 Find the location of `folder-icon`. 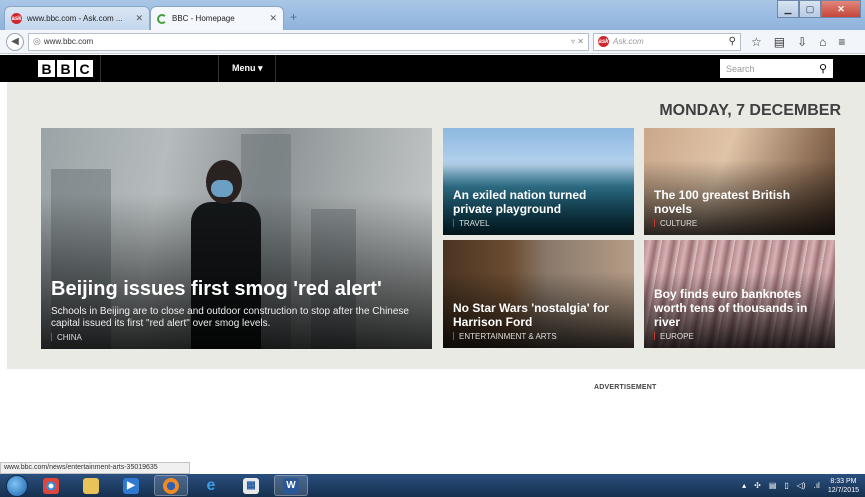

folder-icon is located at coordinates (91, 485).